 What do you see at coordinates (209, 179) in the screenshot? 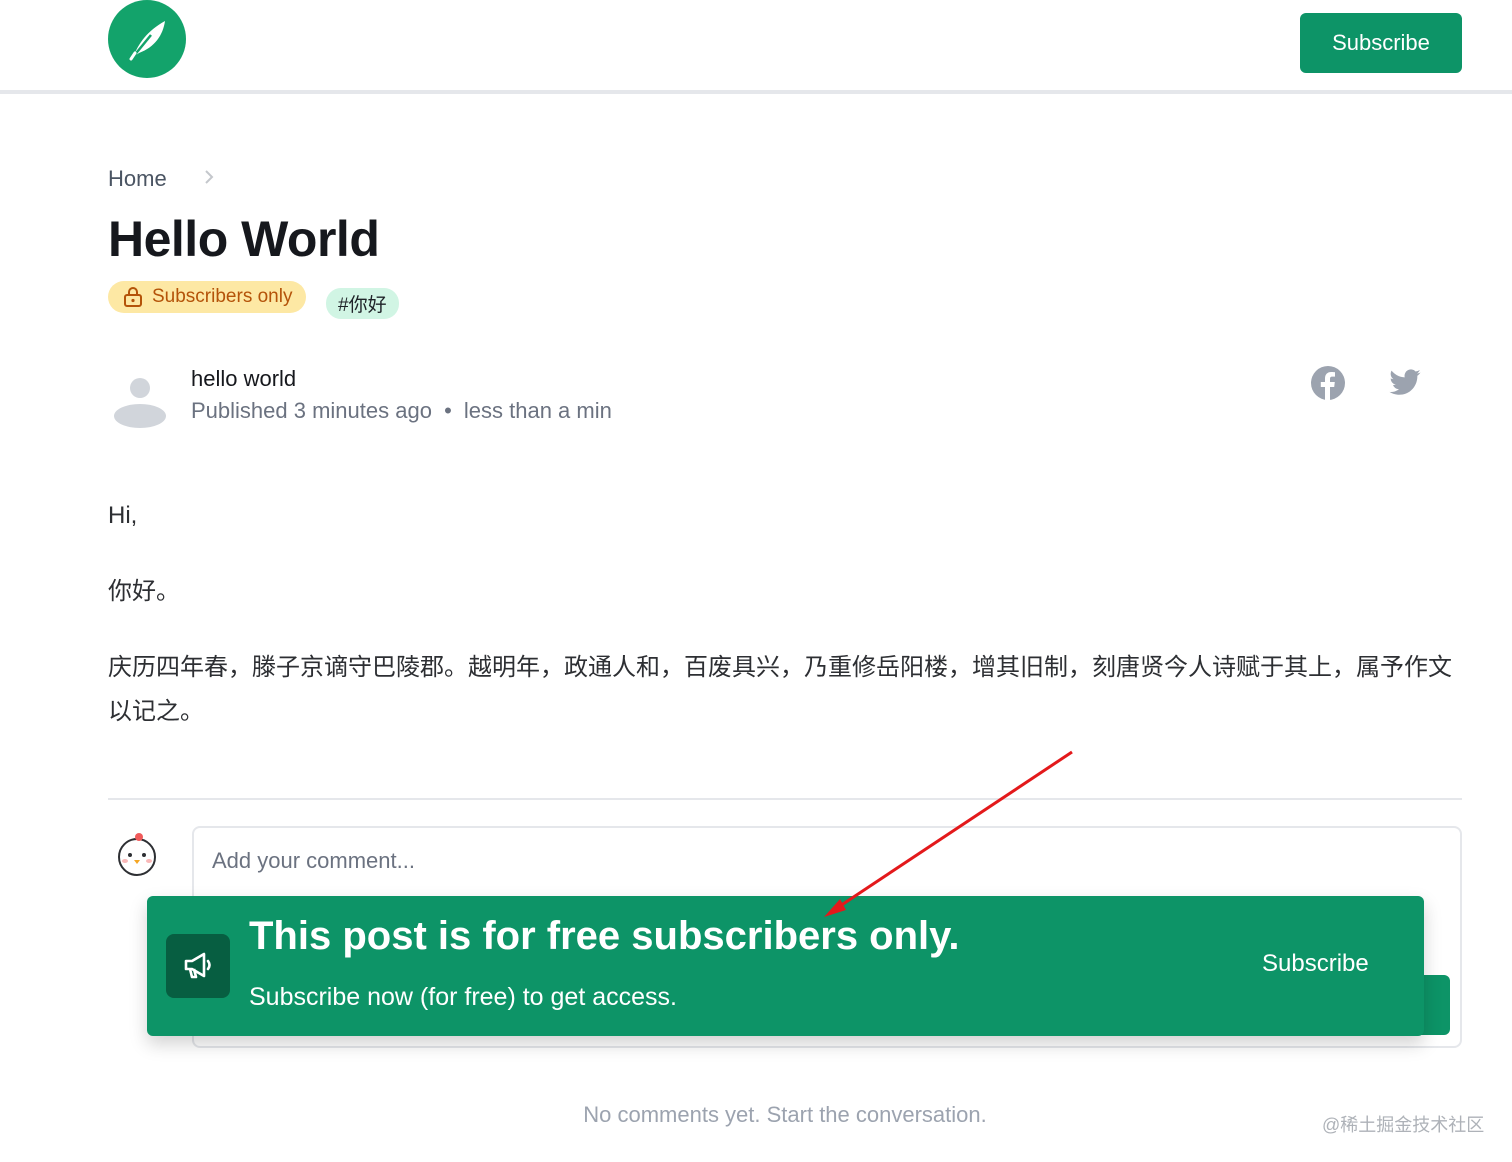
I see `chevron-right-icon` at bounding box center [209, 179].